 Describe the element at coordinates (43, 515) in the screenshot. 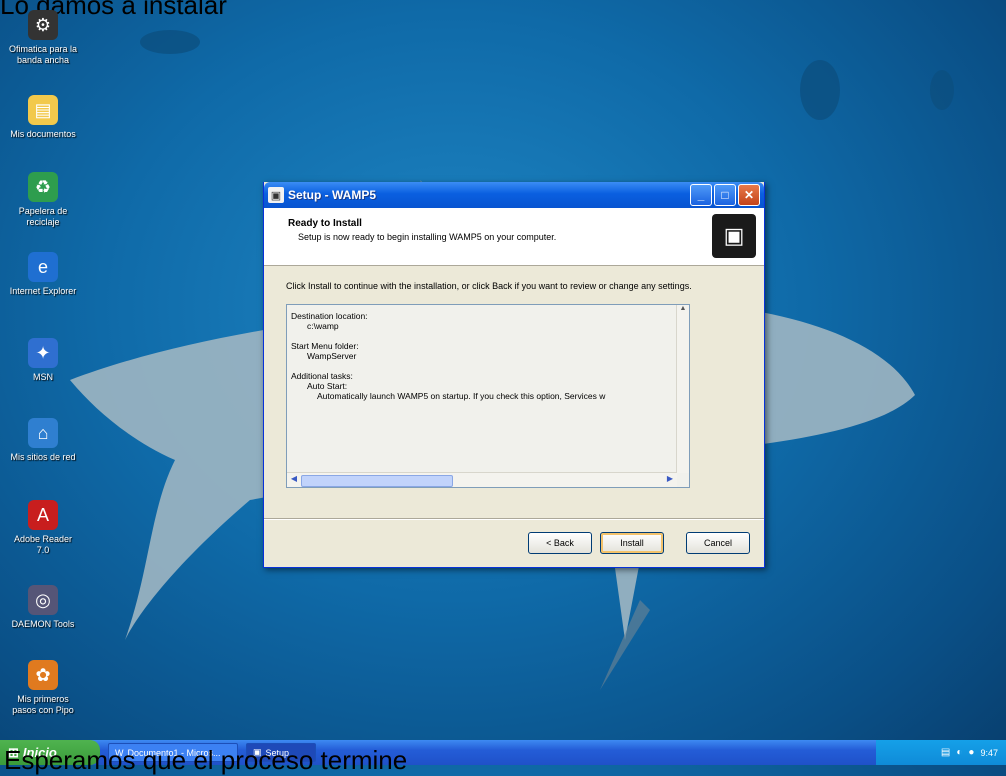

I see `adobe-reader-icon: A` at that location.